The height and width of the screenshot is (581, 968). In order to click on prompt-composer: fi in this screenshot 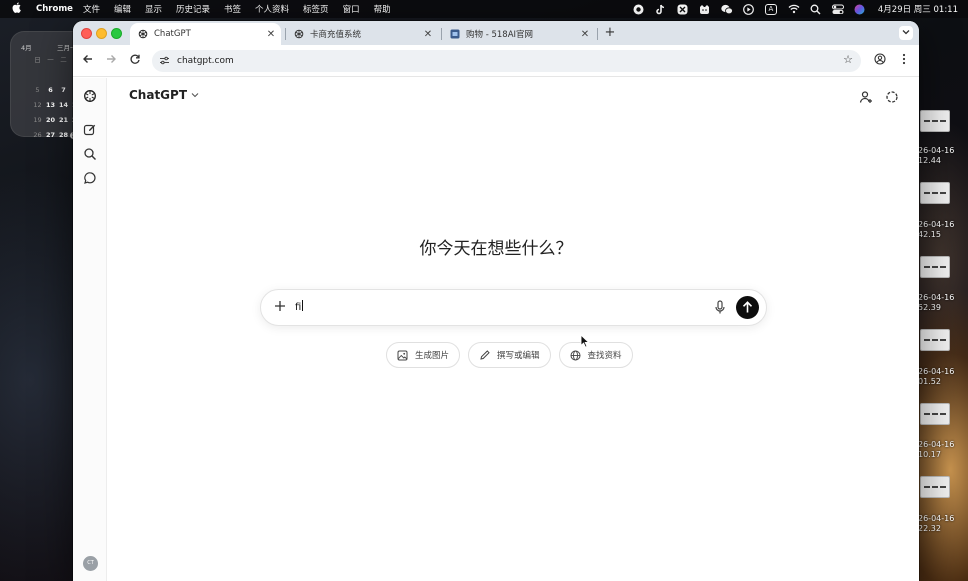, I will do `click(513, 307)`.